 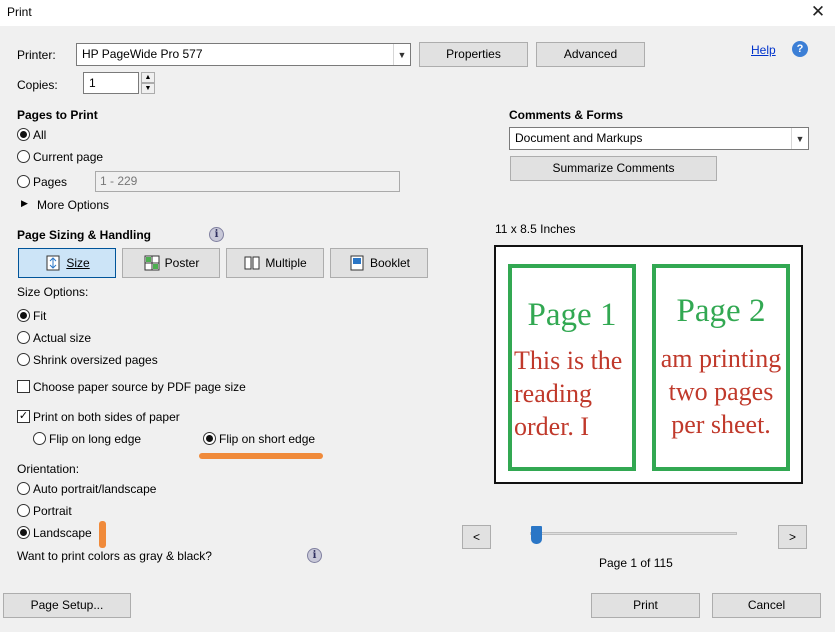 What do you see at coordinates (36, 55) in the screenshot?
I see `printer-label: Printer:` at bounding box center [36, 55].